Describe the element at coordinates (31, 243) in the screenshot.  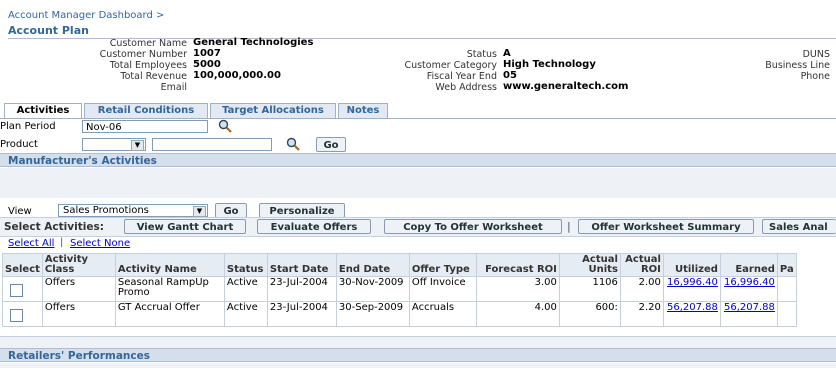
I see `select-all-link: Select All` at that location.